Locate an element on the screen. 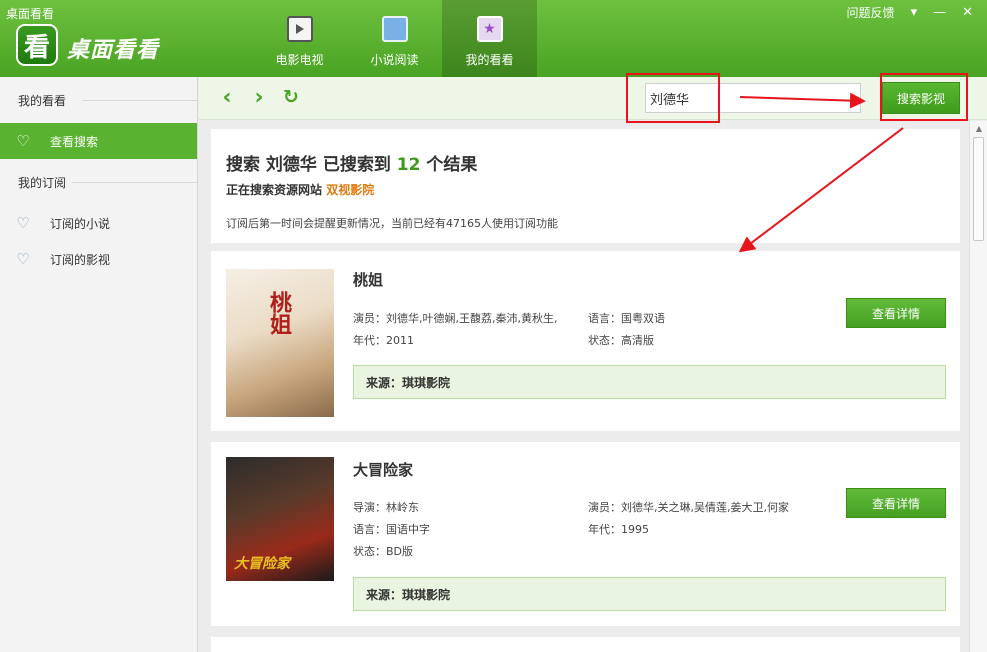 This screenshot has height=652, width=987. nav-tab-my-kankan: ★ 我的看看 is located at coordinates (489, 38).